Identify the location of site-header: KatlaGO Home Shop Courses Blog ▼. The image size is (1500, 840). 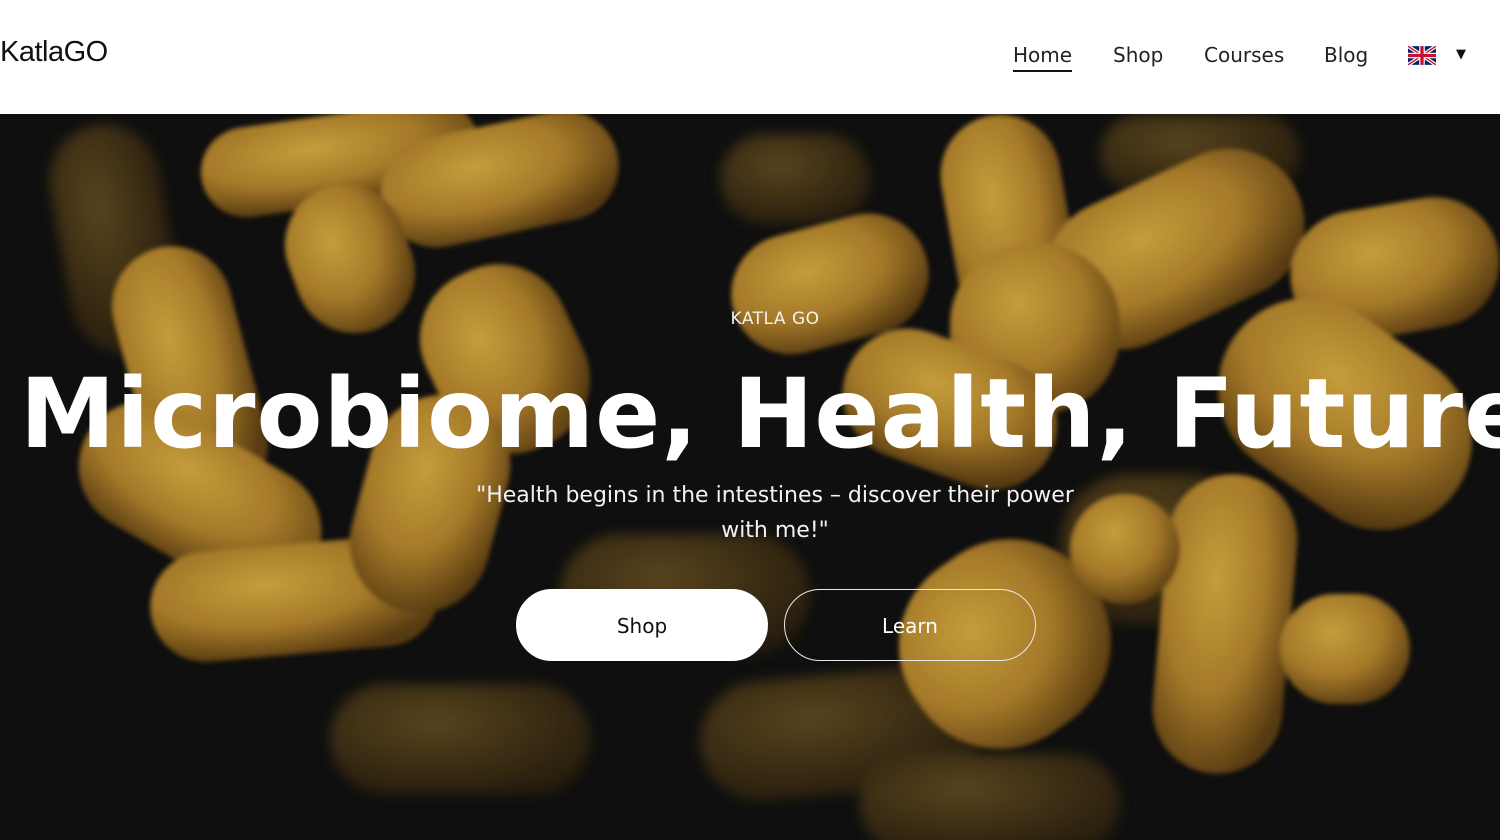
(750, 57).